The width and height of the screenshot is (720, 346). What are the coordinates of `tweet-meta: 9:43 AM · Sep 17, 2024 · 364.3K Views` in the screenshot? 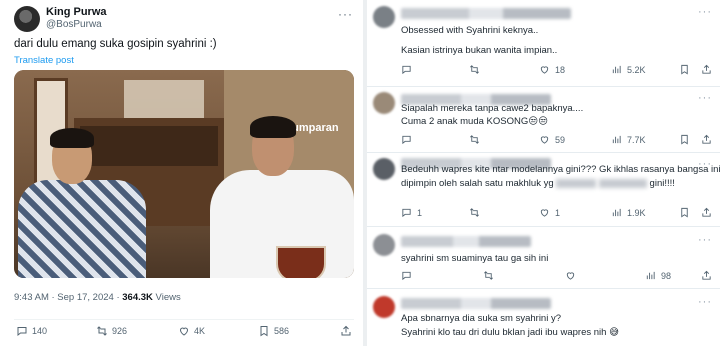 It's located at (97, 297).